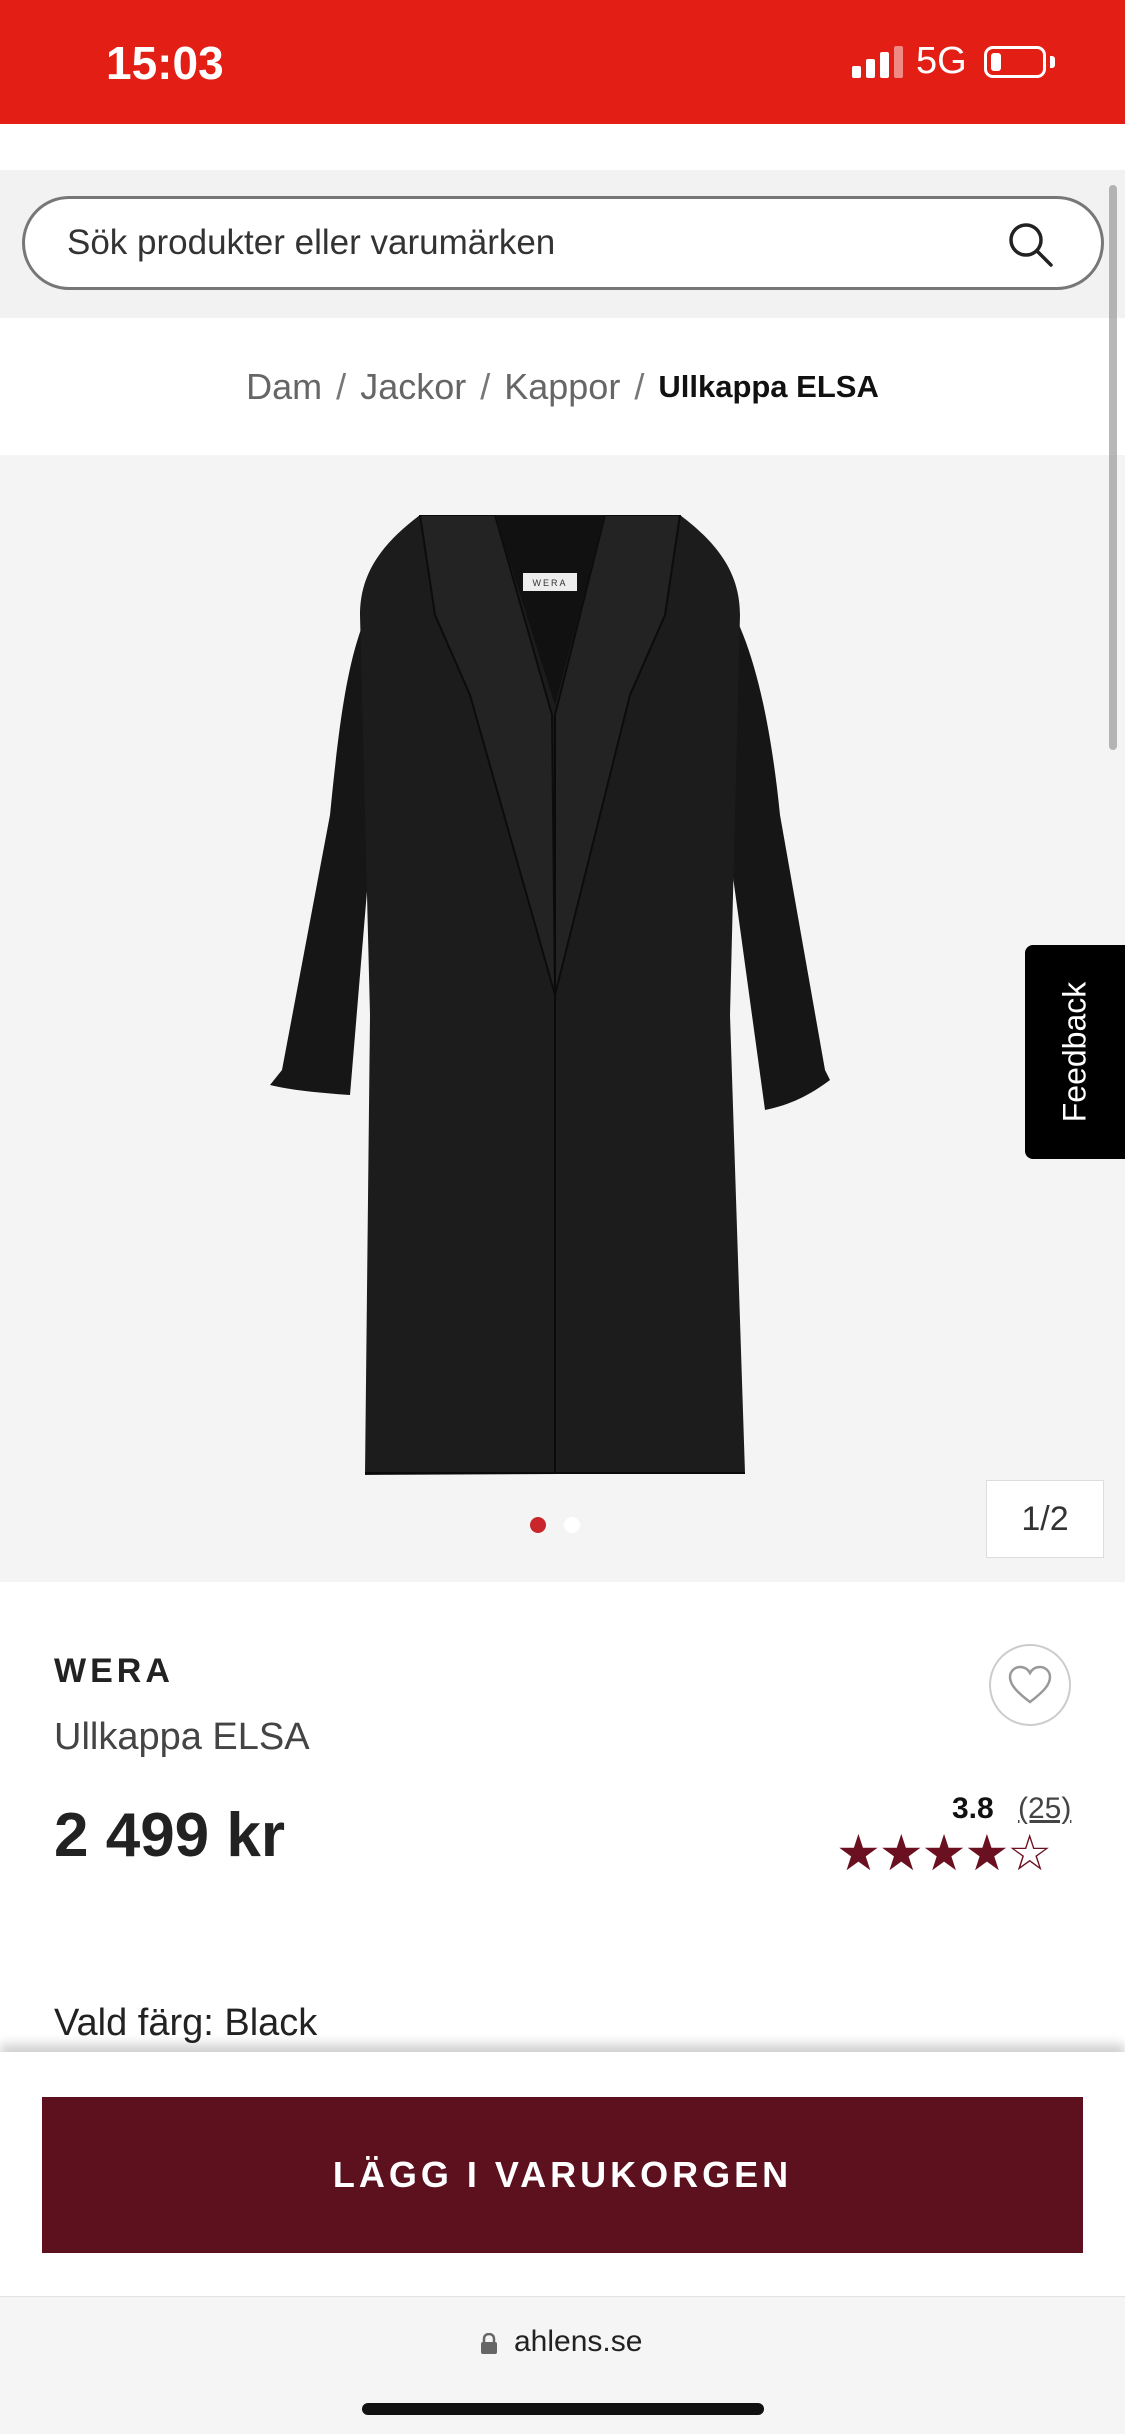 The height and width of the screenshot is (2434, 1125). I want to click on wishlist-button, so click(1030, 1685).